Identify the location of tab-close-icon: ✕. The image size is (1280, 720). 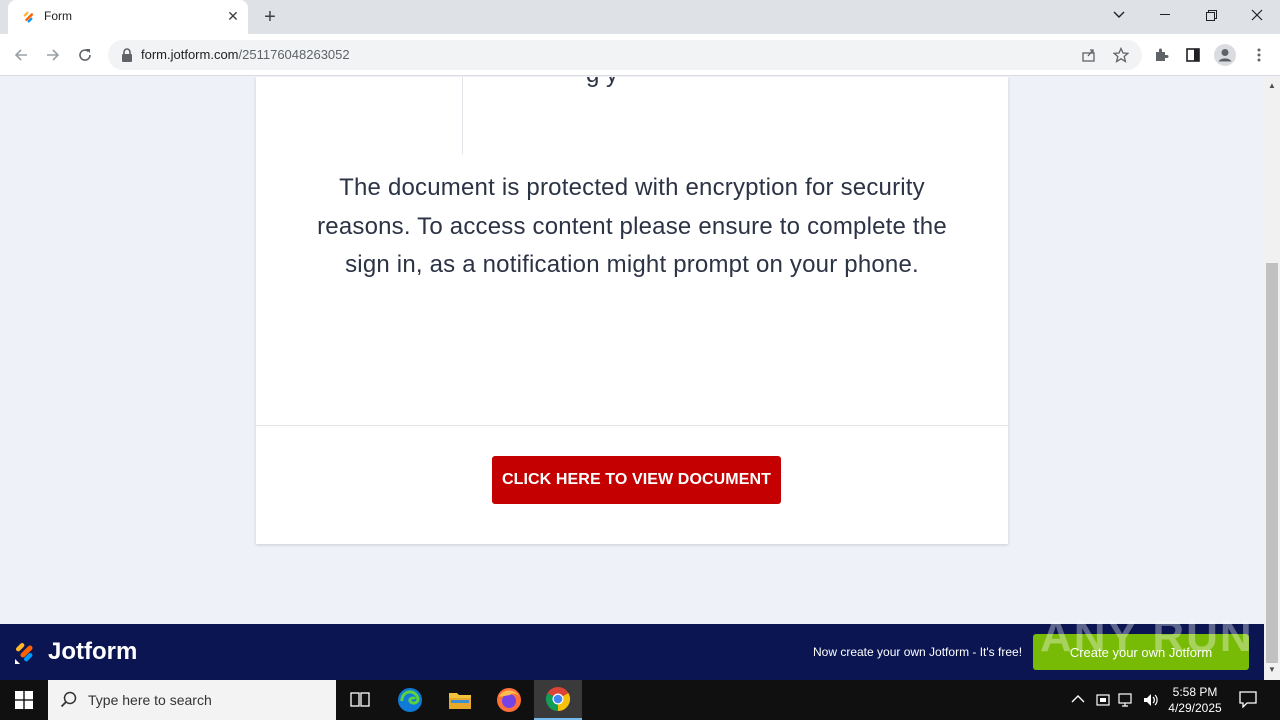
(233, 16).